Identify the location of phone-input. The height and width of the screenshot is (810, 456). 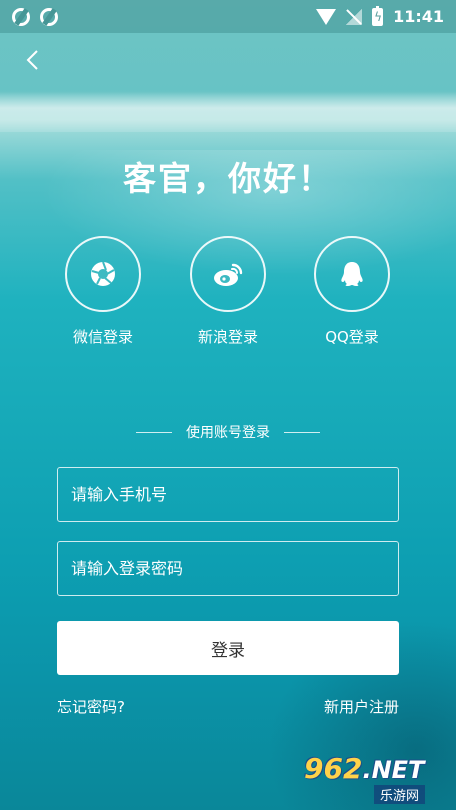
(228, 494).